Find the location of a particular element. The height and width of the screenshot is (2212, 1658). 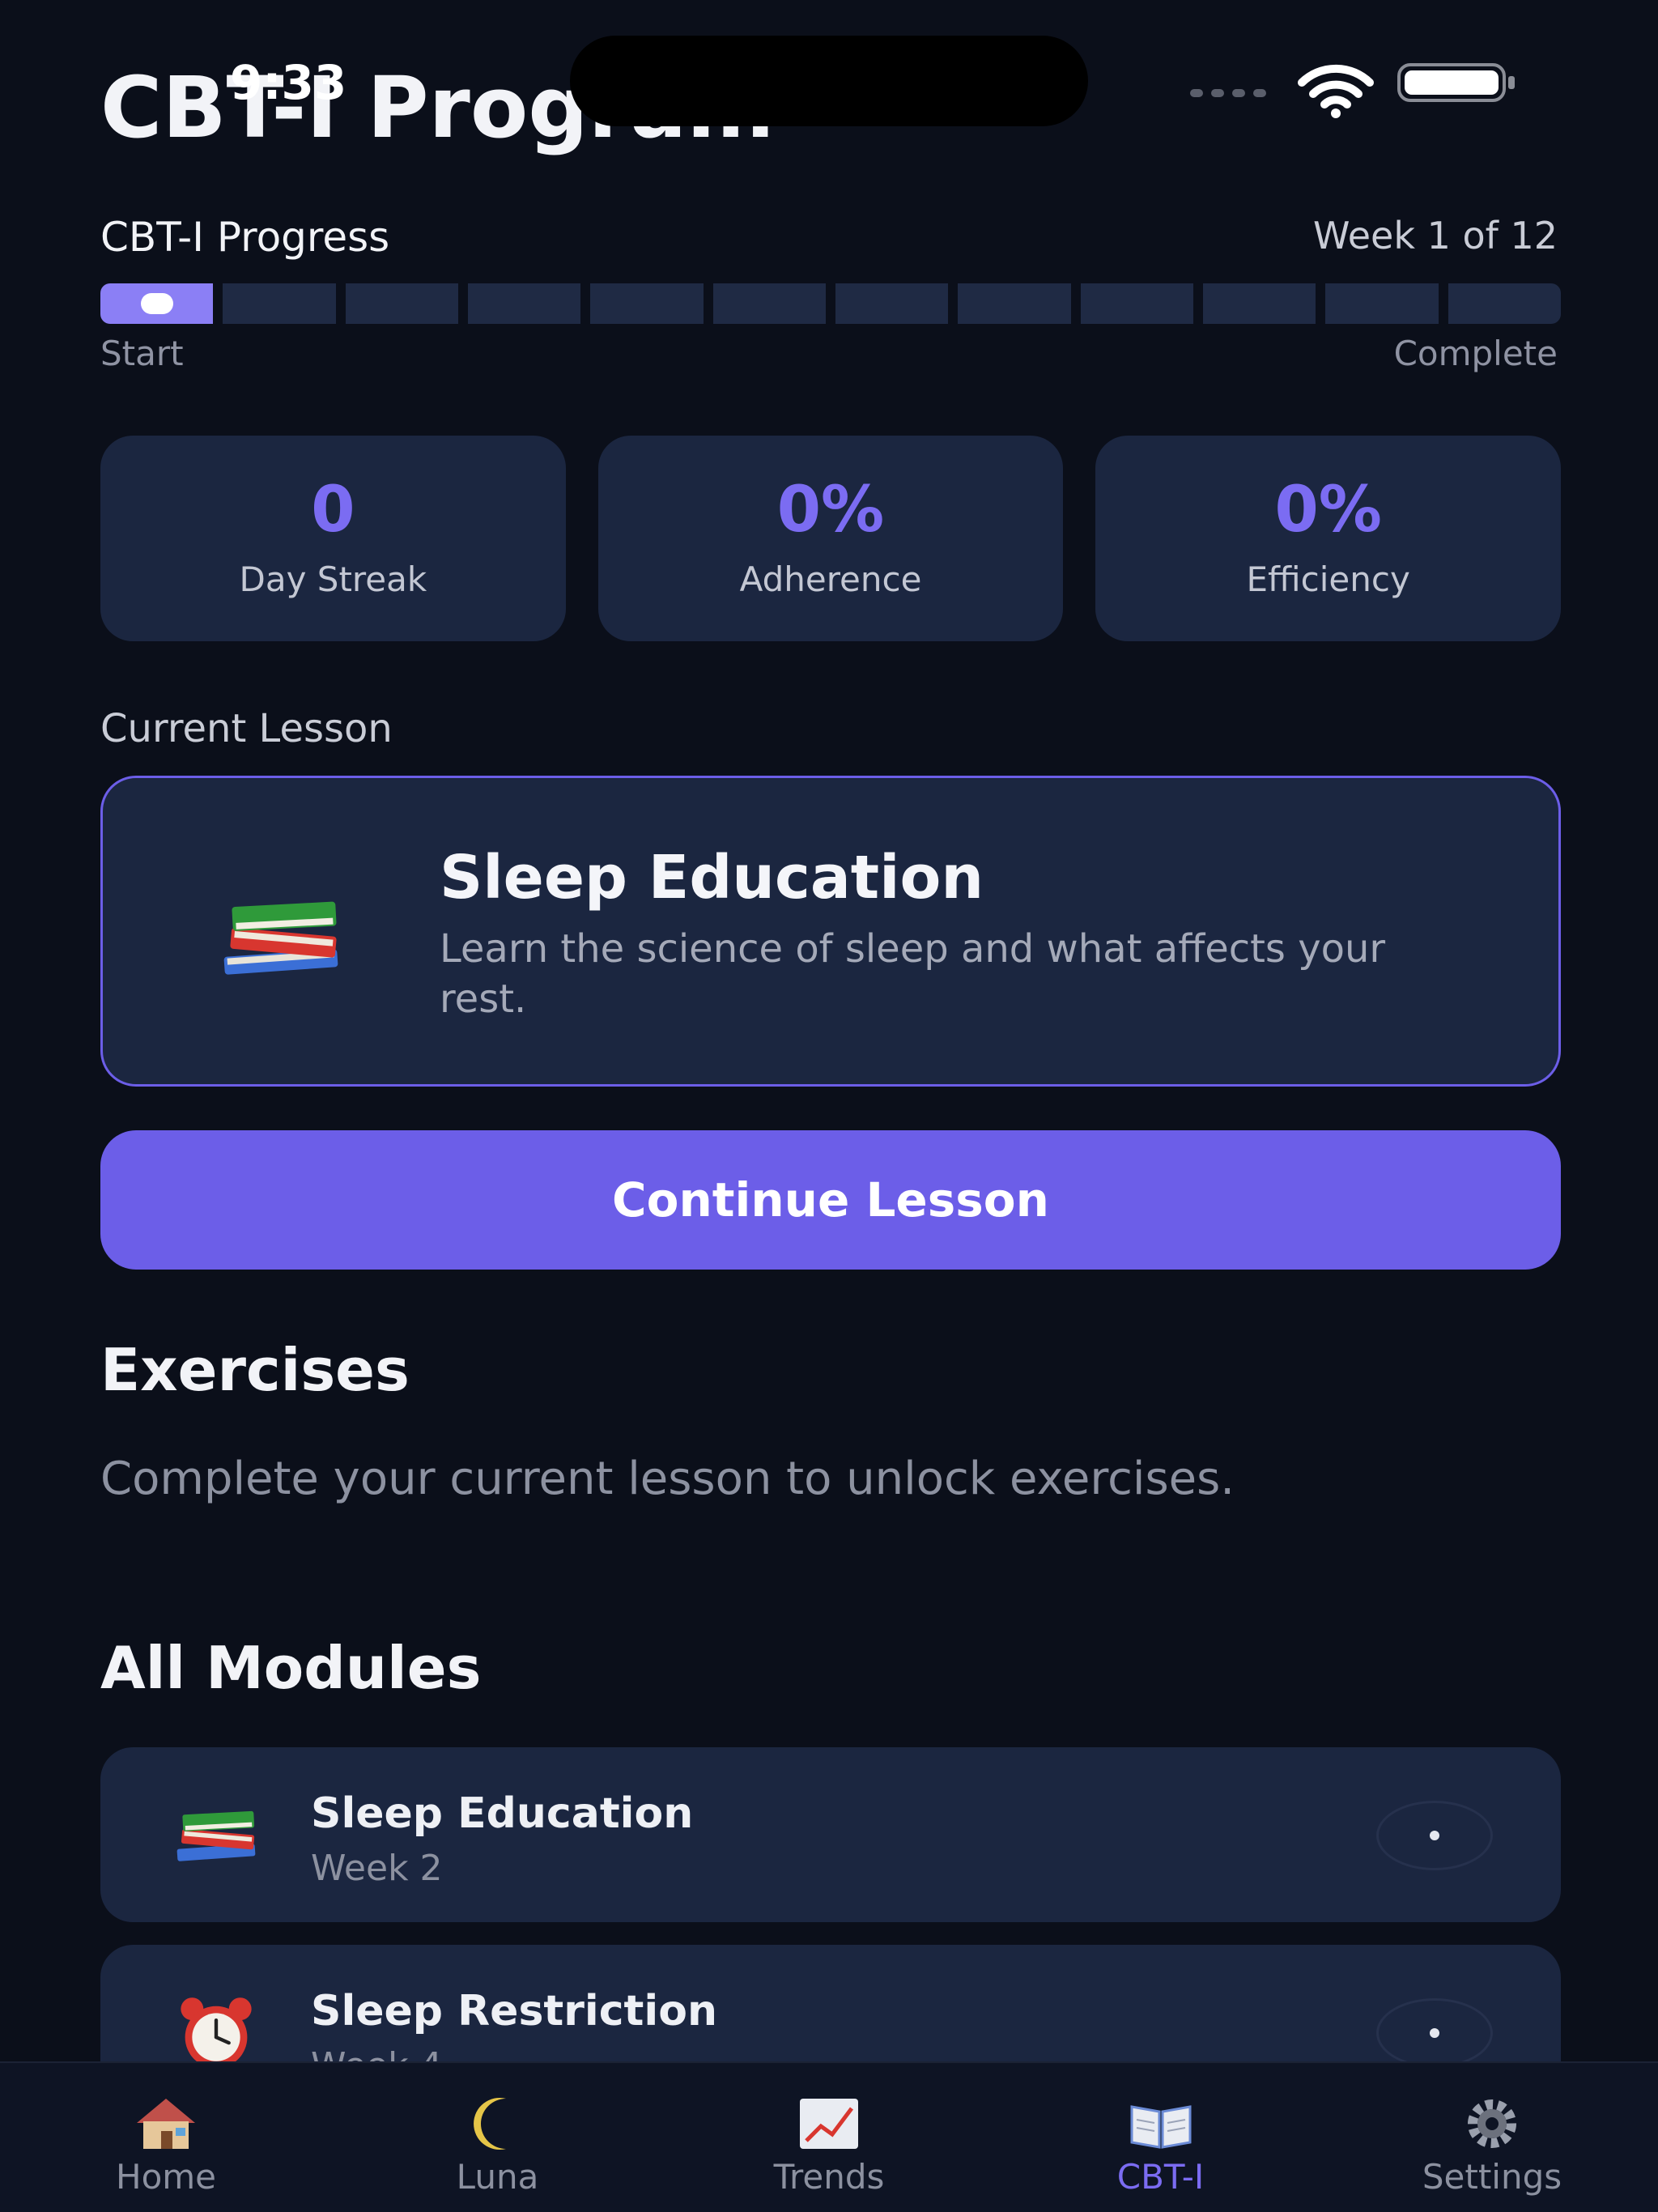

module-item: Sleep Education Week 2 is located at coordinates (830, 1834).